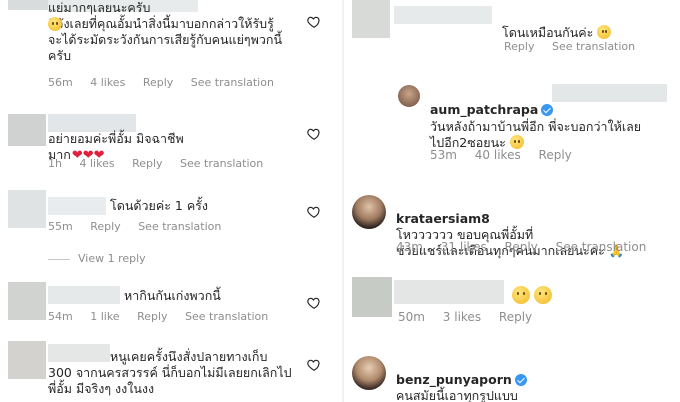 This screenshot has width=680, height=402. I want to click on likes-count: 1 like, so click(104, 316).